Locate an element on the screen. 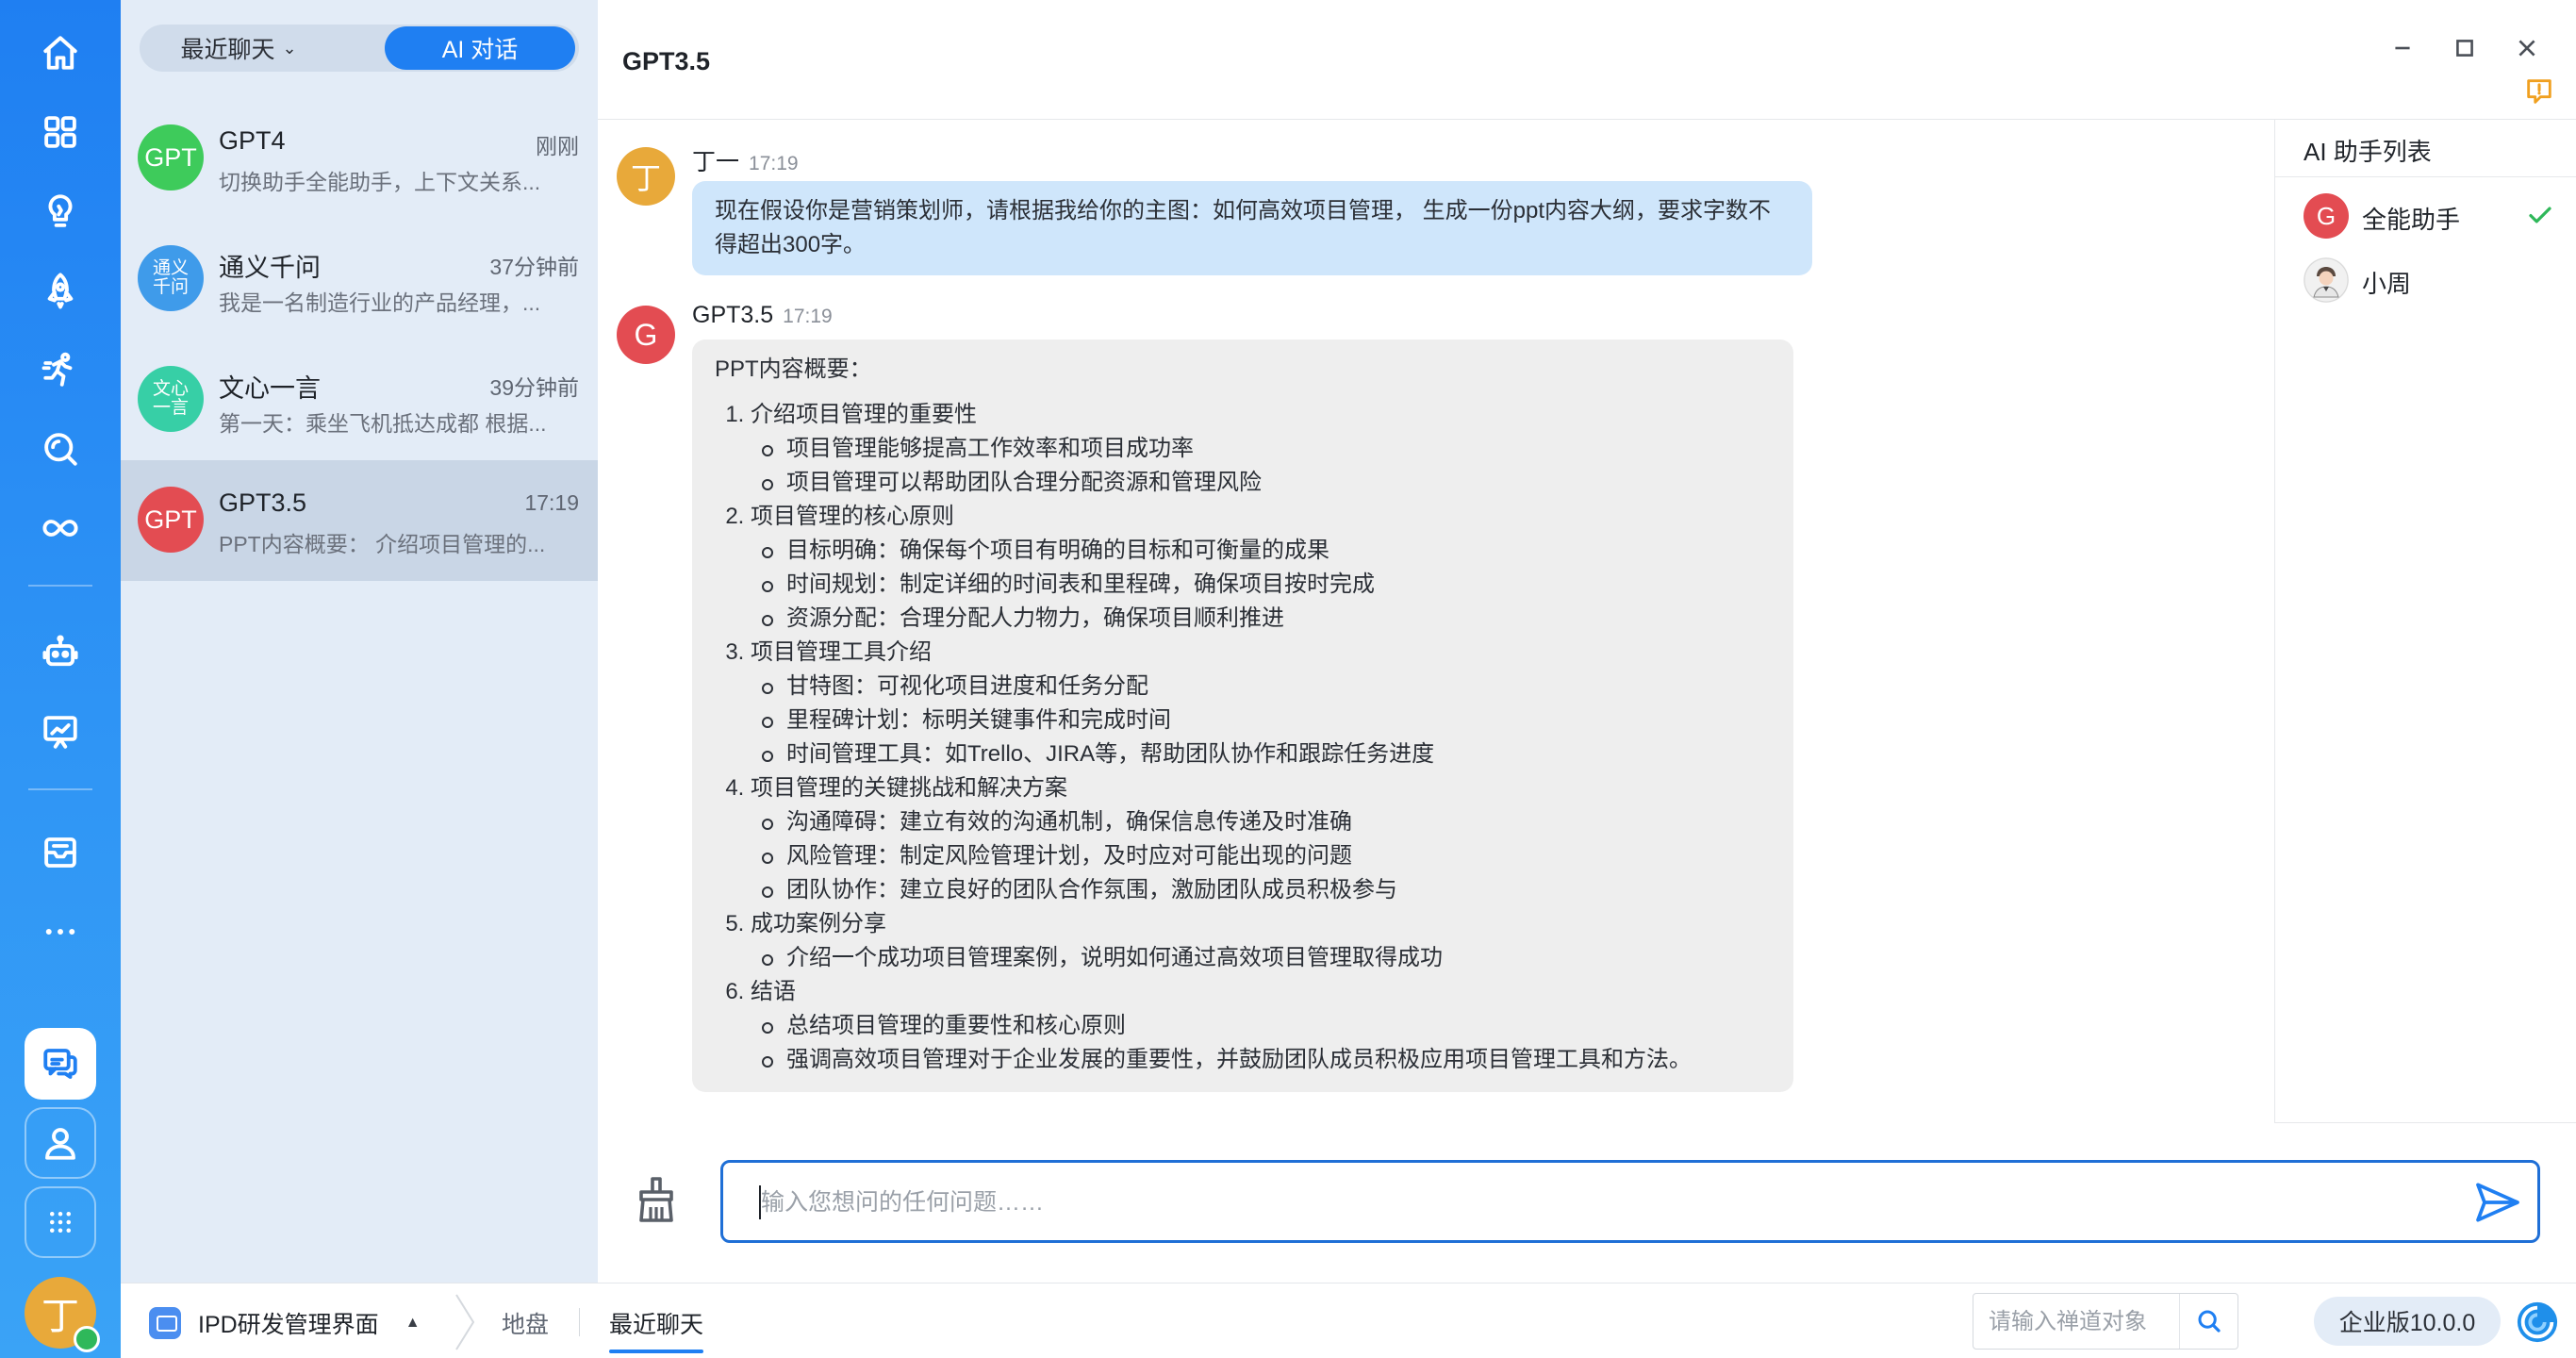 This screenshot has width=2576, height=1358. message-meta: 丁一 17:19 is located at coordinates (745, 160).